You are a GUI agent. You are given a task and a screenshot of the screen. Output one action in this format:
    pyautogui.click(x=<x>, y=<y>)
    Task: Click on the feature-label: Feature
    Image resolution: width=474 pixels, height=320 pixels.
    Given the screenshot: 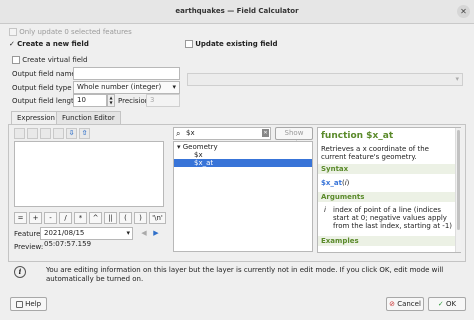 What is the action you would take?
    pyautogui.click(x=27, y=234)
    